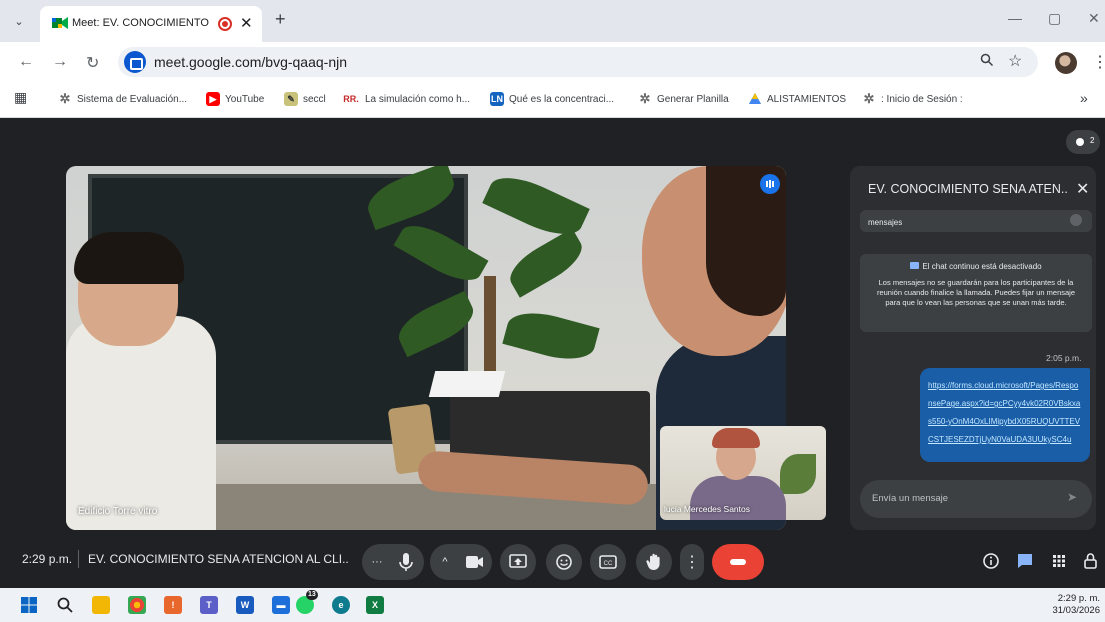 The image size is (1105, 622). Describe the element at coordinates (518, 562) in the screenshot. I see `present-screen-icon` at that location.